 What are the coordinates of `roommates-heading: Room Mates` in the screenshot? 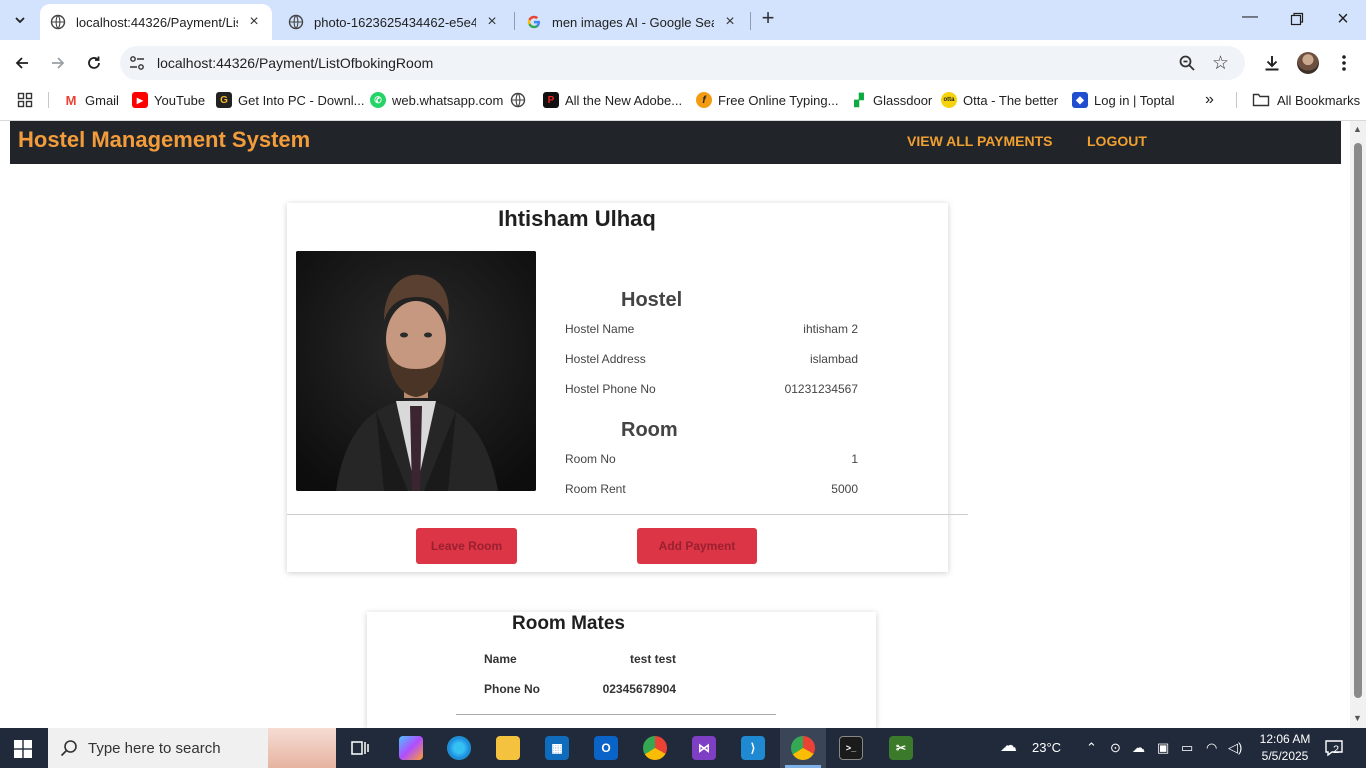 It's located at (568, 623).